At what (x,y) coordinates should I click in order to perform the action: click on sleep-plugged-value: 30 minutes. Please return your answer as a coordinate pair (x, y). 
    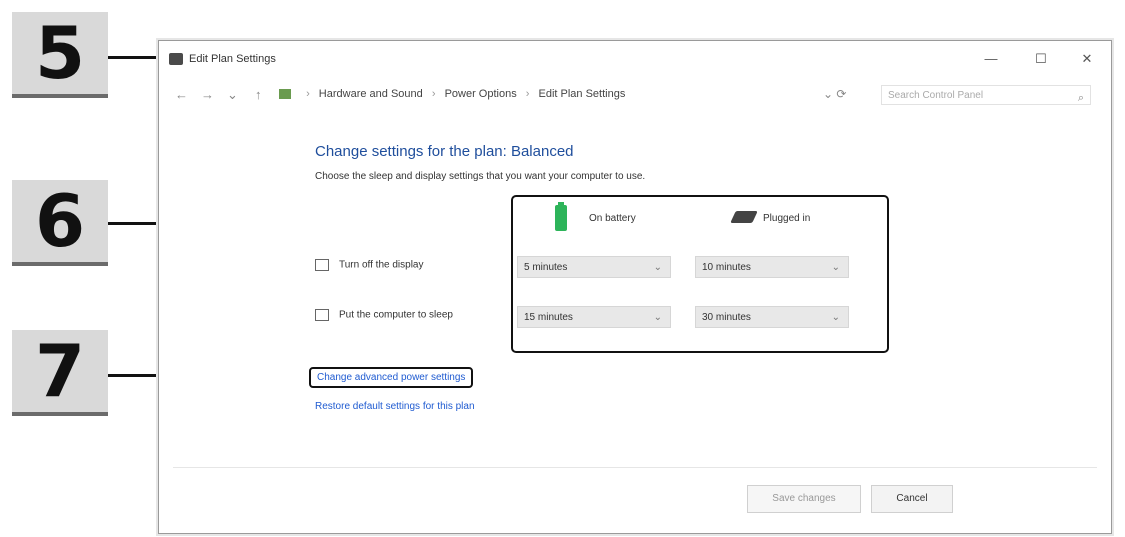
    Looking at the image, I should click on (726, 317).